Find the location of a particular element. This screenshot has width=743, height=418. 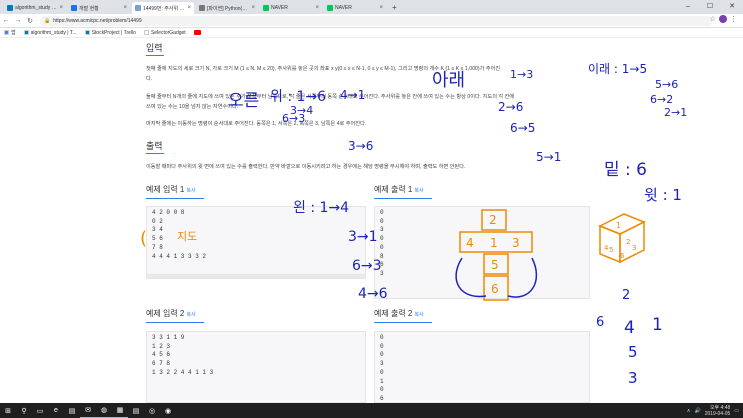

note-6-3b: 6→3 is located at coordinates (367, 266).